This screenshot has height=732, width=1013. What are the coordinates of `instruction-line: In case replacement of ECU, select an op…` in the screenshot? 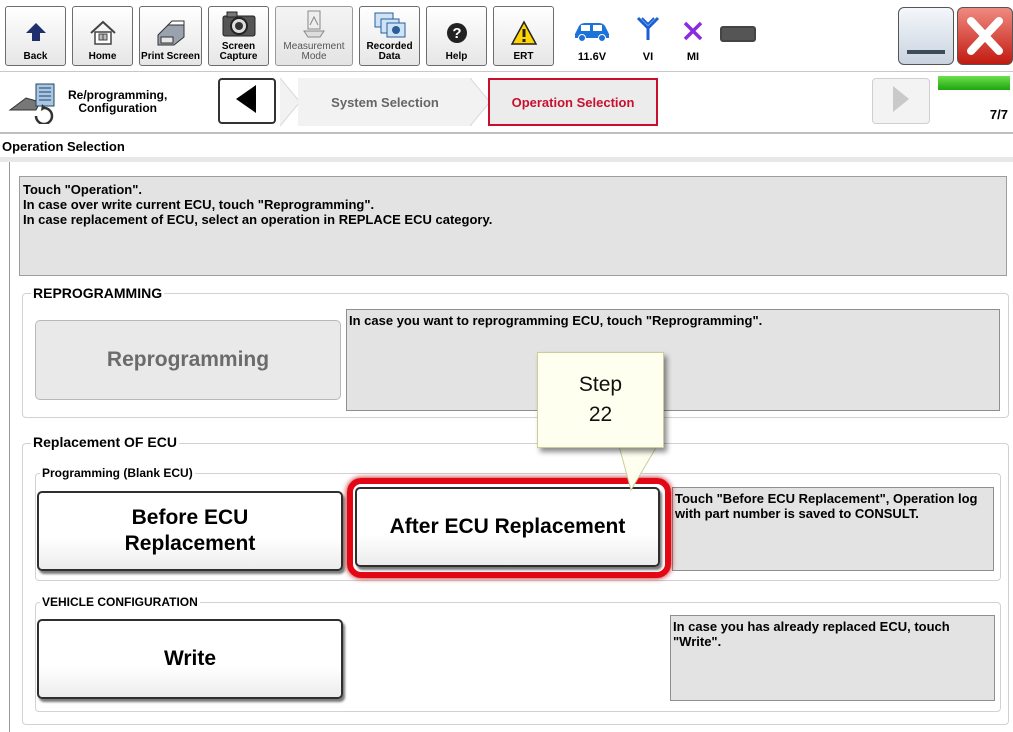 It's located at (258, 219).